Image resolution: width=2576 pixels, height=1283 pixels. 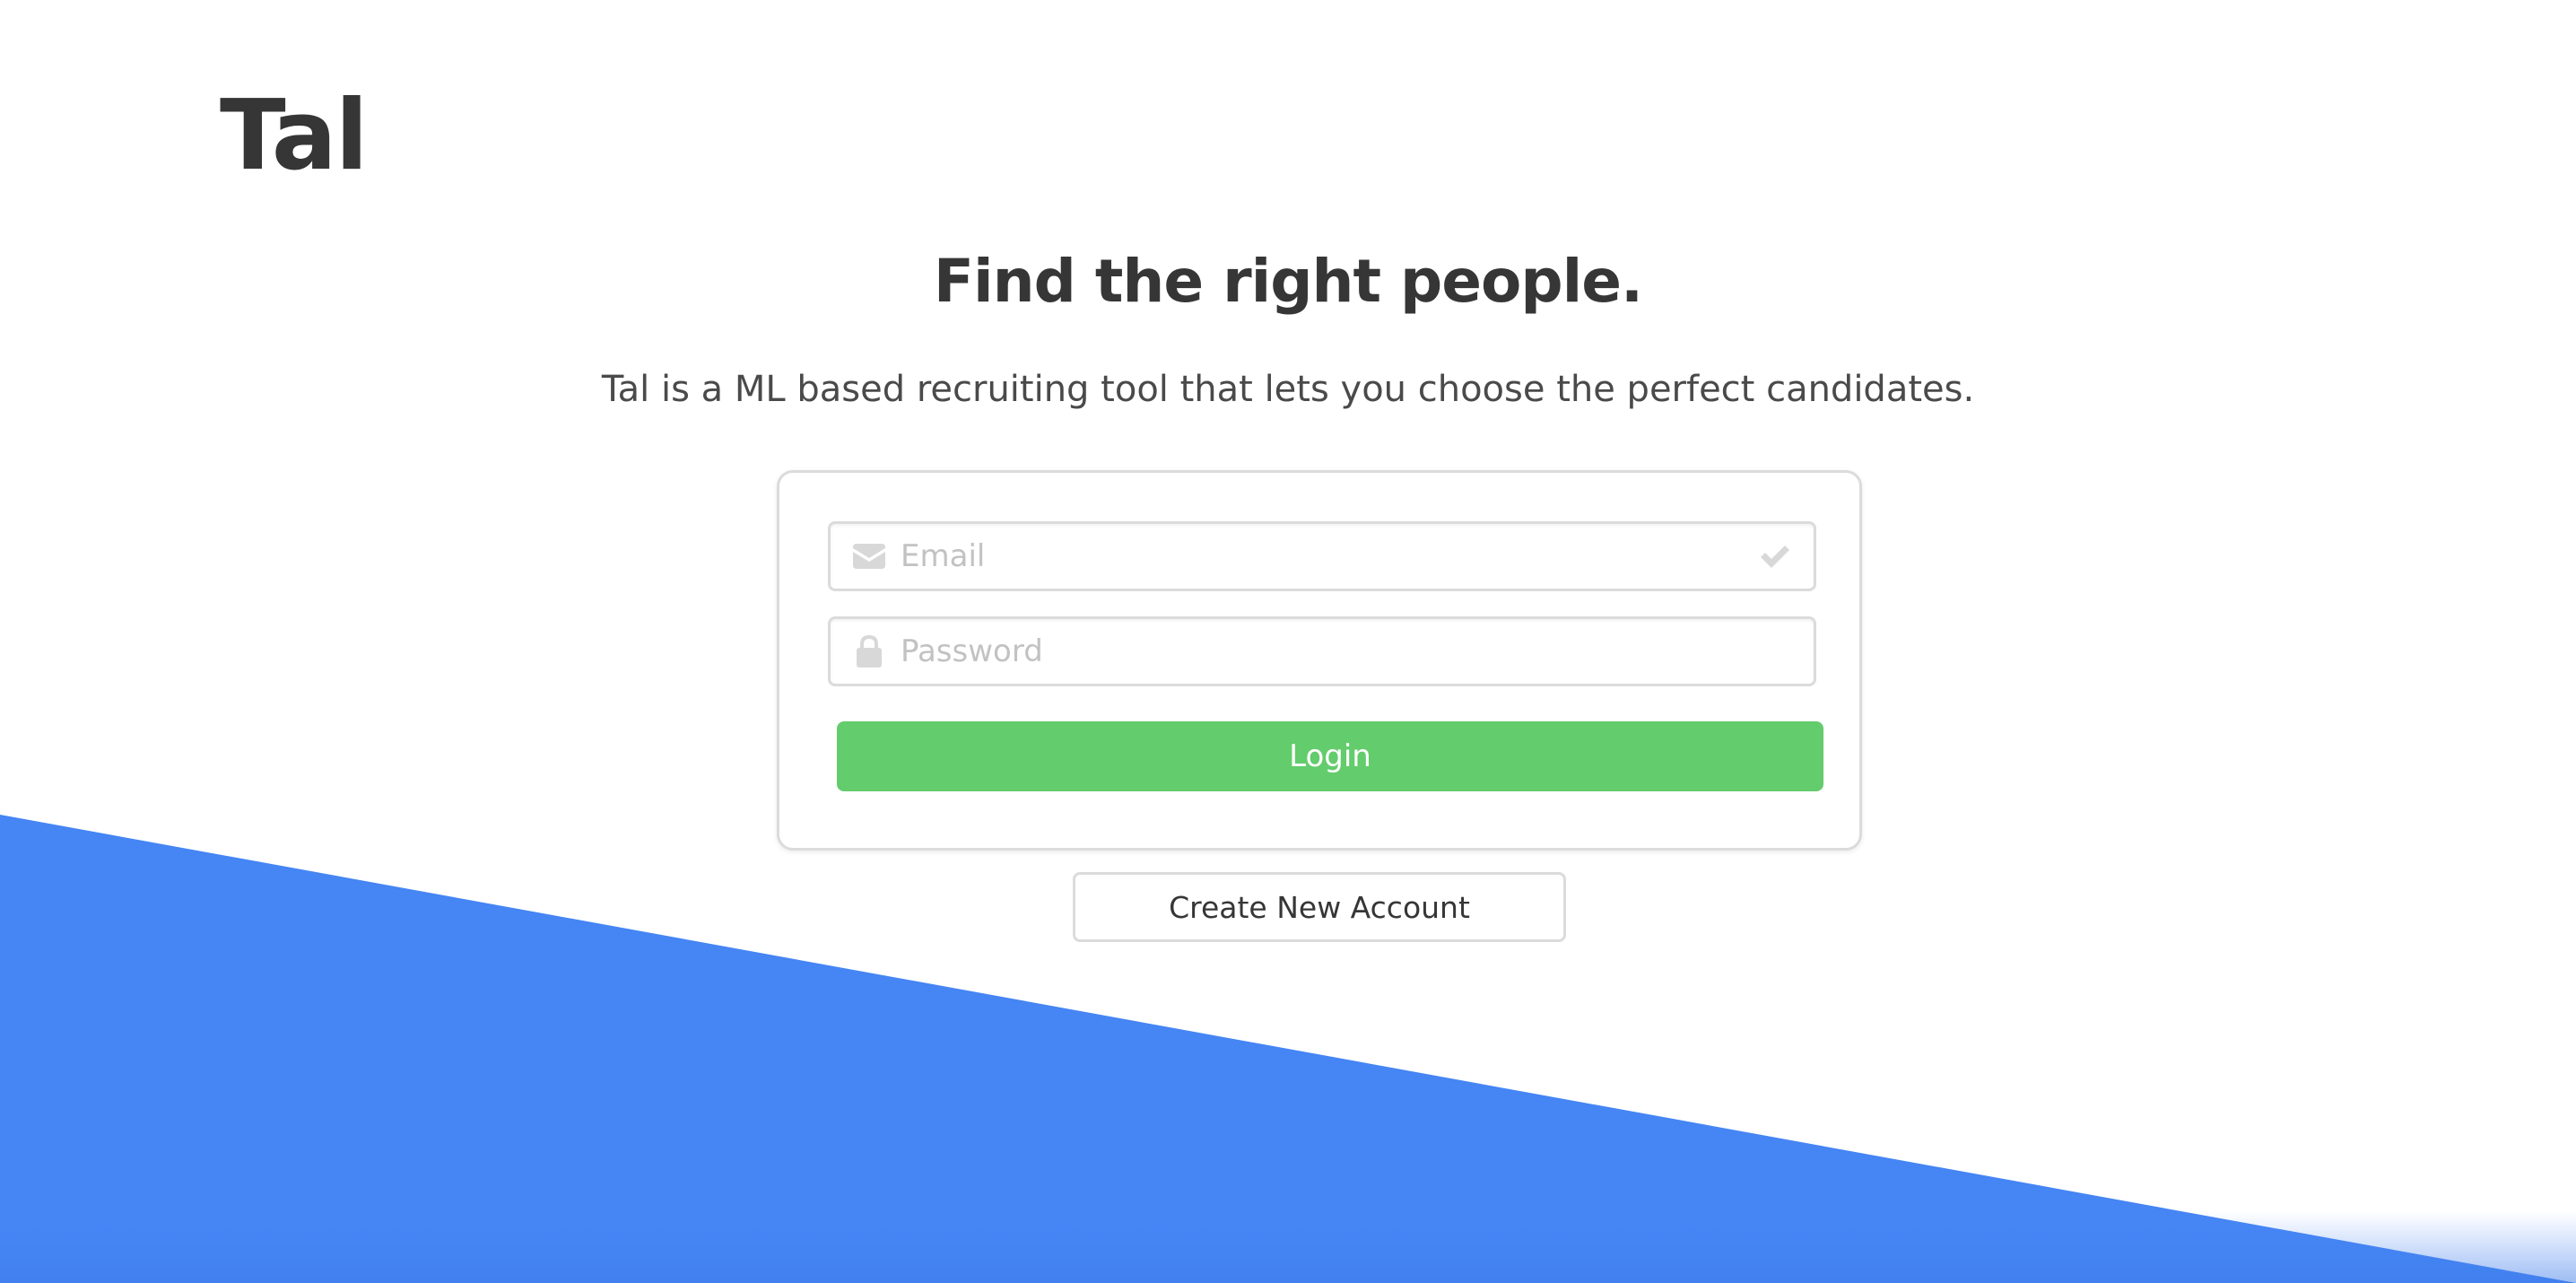 I want to click on login-card: Login, so click(x=1319, y=660).